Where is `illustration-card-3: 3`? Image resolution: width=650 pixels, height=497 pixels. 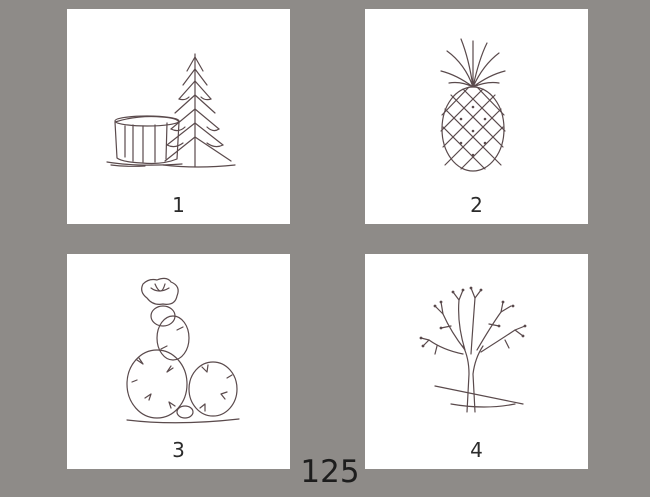
illustration-card-3: 3 is located at coordinates (178, 361).